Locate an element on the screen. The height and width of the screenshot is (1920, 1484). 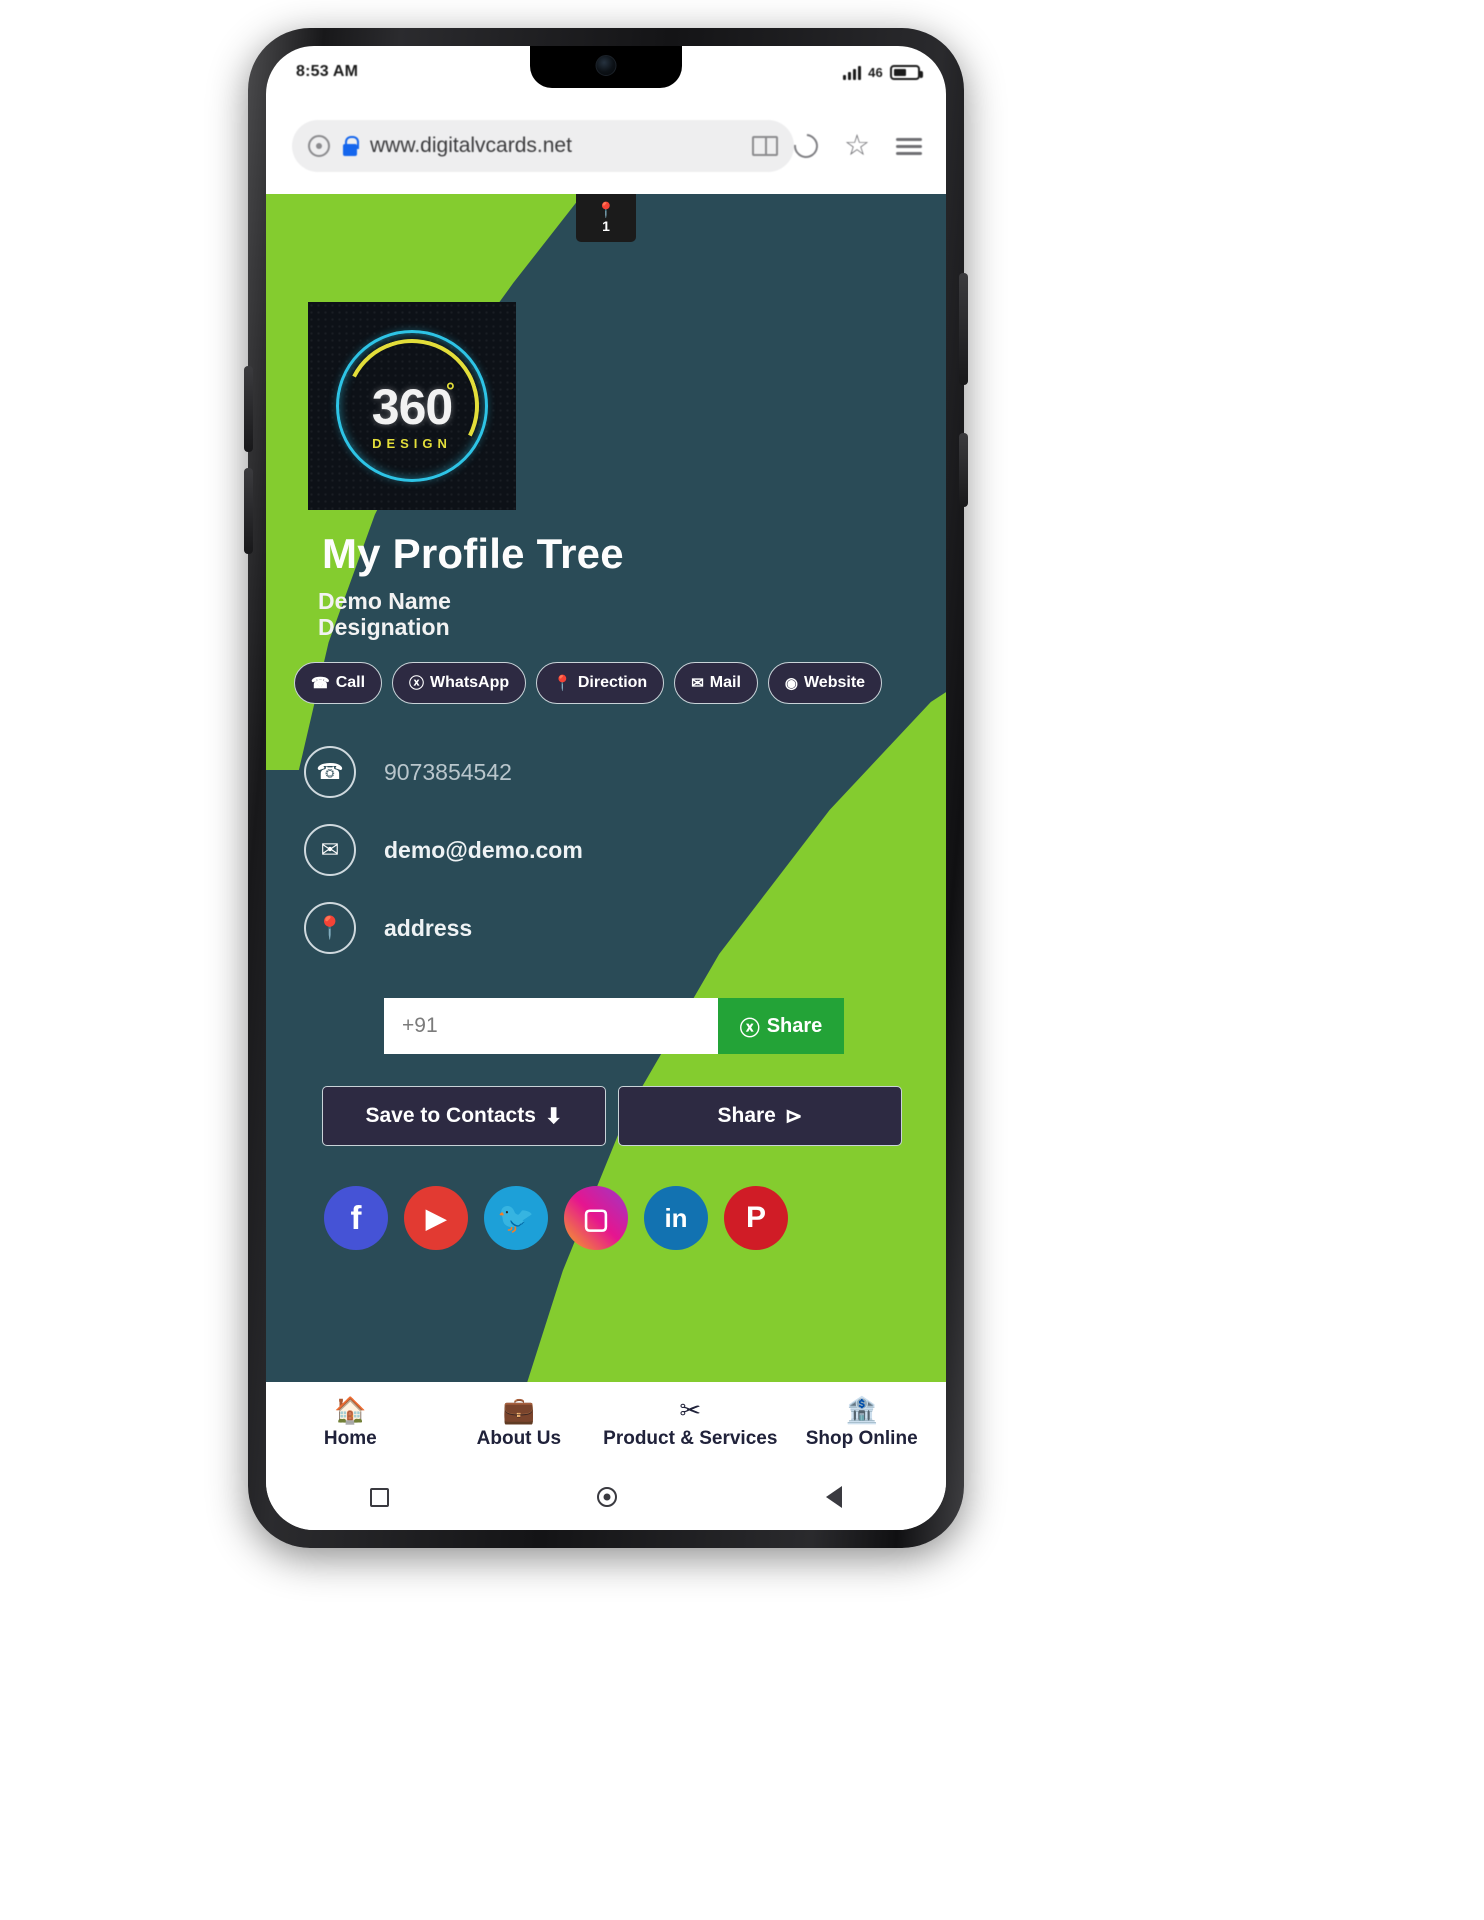
linkedin-icon: in is located at coordinates (676, 1218).